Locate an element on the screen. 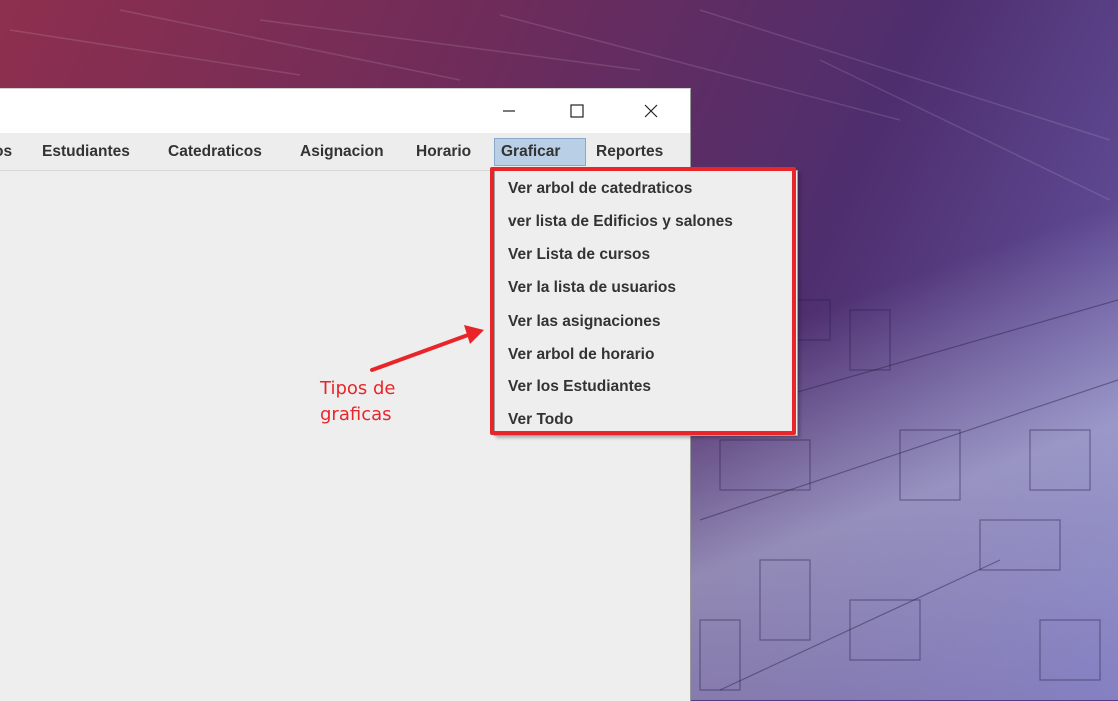  menu-option-asignaciones: Ver las asignaciones is located at coordinates (646, 322).